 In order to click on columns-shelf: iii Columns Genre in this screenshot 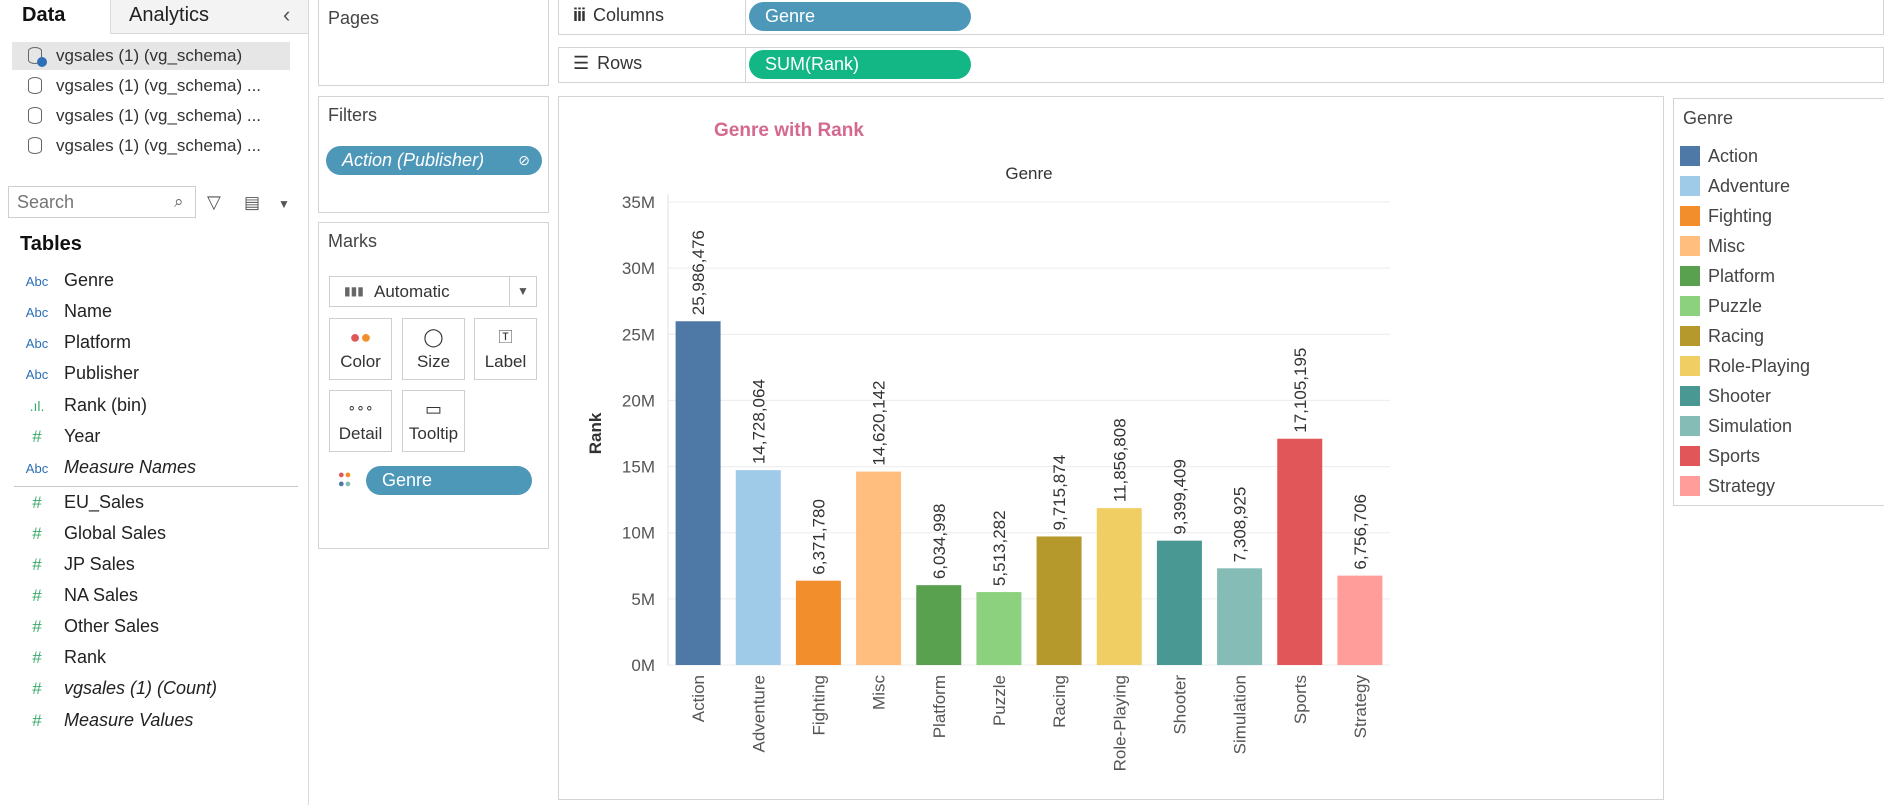, I will do `click(1221, 17)`.